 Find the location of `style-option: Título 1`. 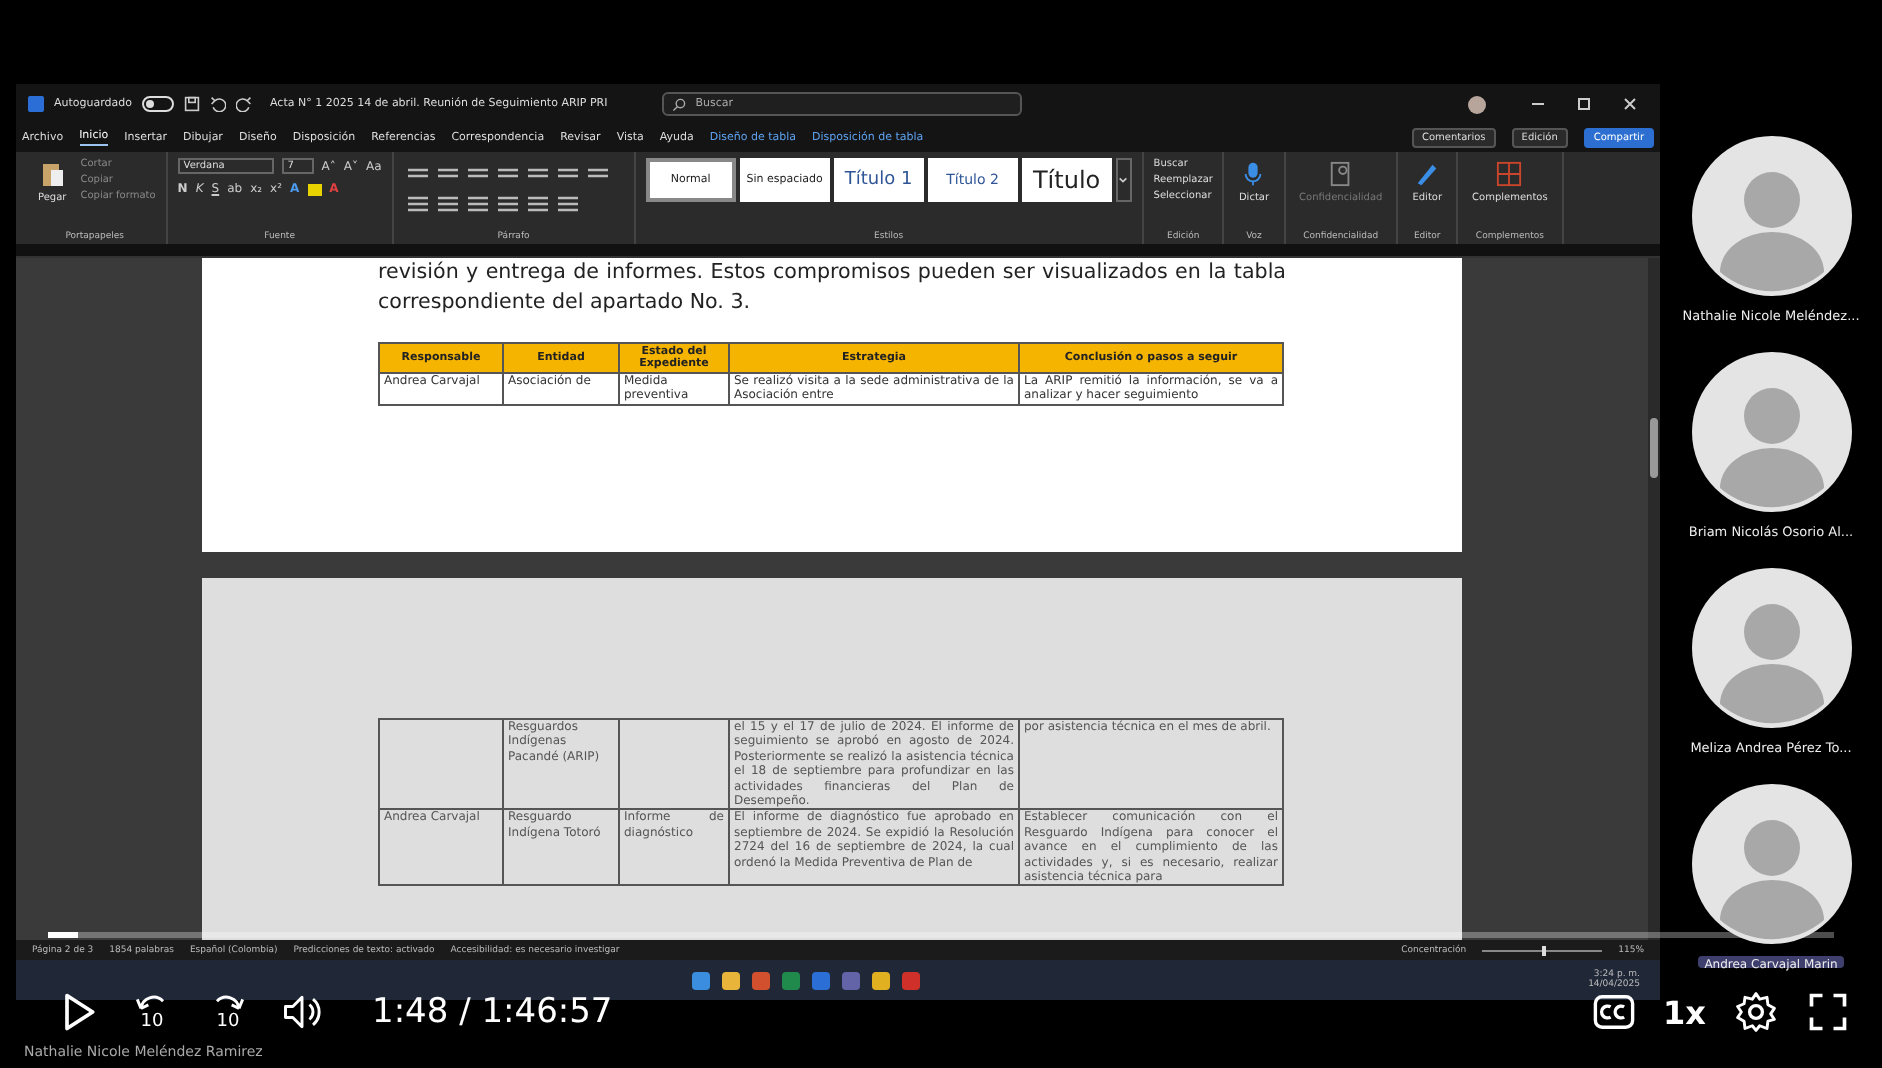

style-option: Título 1 is located at coordinates (878, 180).